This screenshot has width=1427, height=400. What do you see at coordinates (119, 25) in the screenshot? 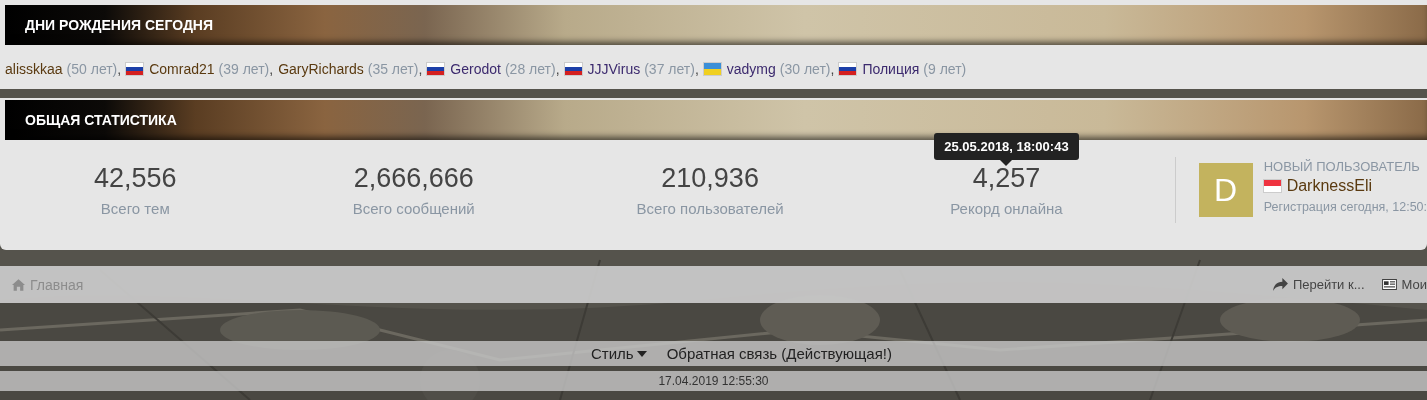
I see `section-title: ДНИ РОЖДЕНИЯ СЕГОДНЯ` at bounding box center [119, 25].